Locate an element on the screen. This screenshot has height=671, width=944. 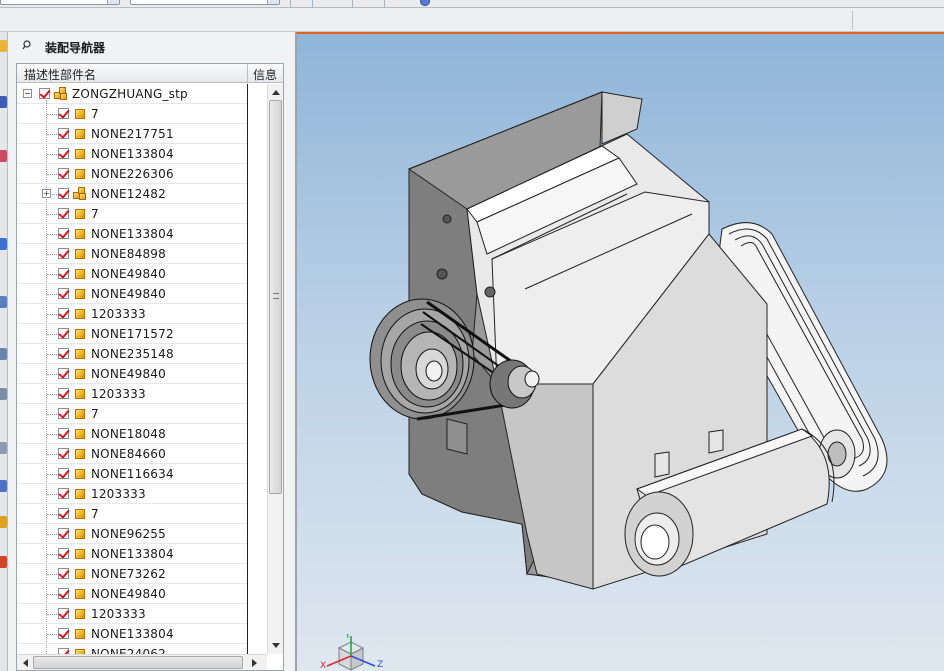
tree-row: NONE73262 is located at coordinates (132, 574).